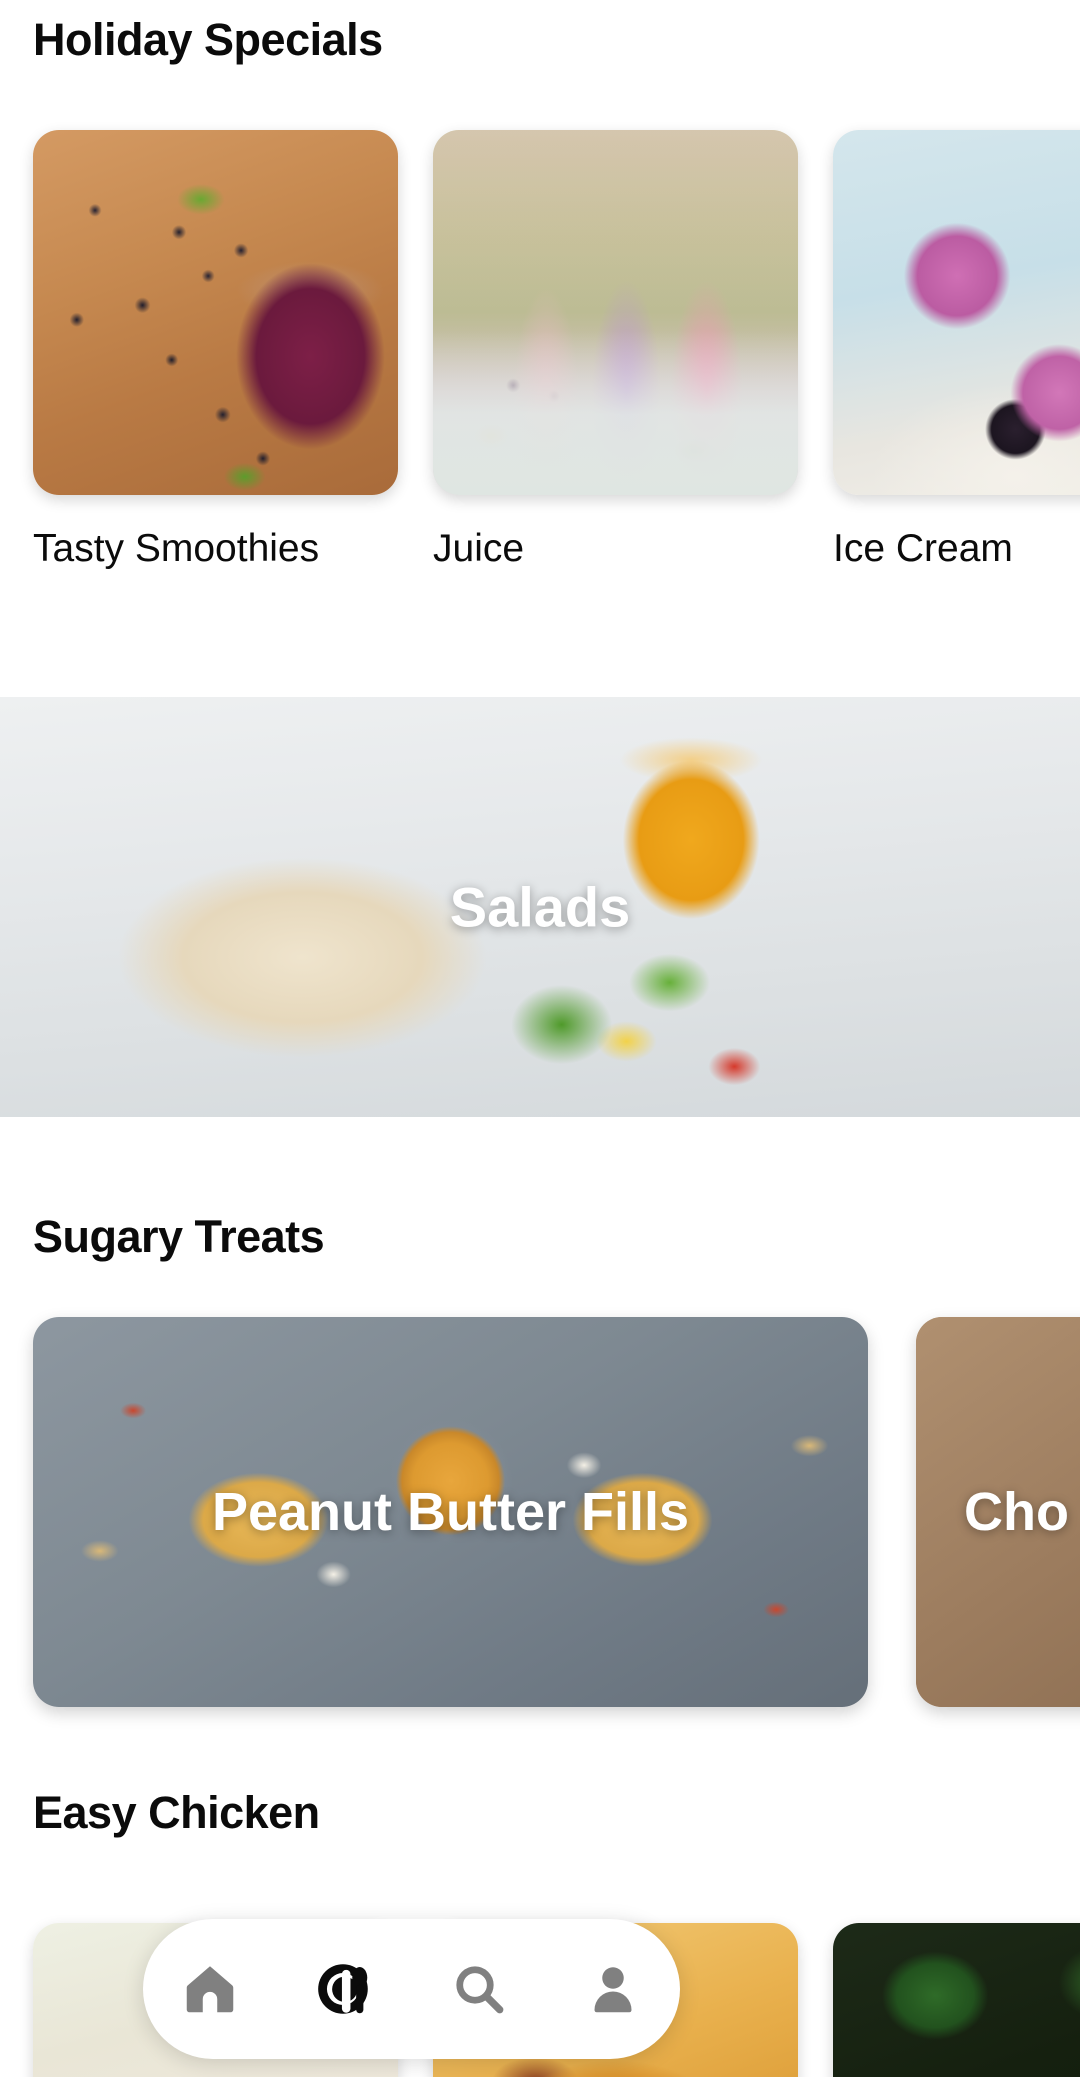 The width and height of the screenshot is (1080, 2077). I want to click on holiday-card-label-juice: Juice, so click(479, 548).